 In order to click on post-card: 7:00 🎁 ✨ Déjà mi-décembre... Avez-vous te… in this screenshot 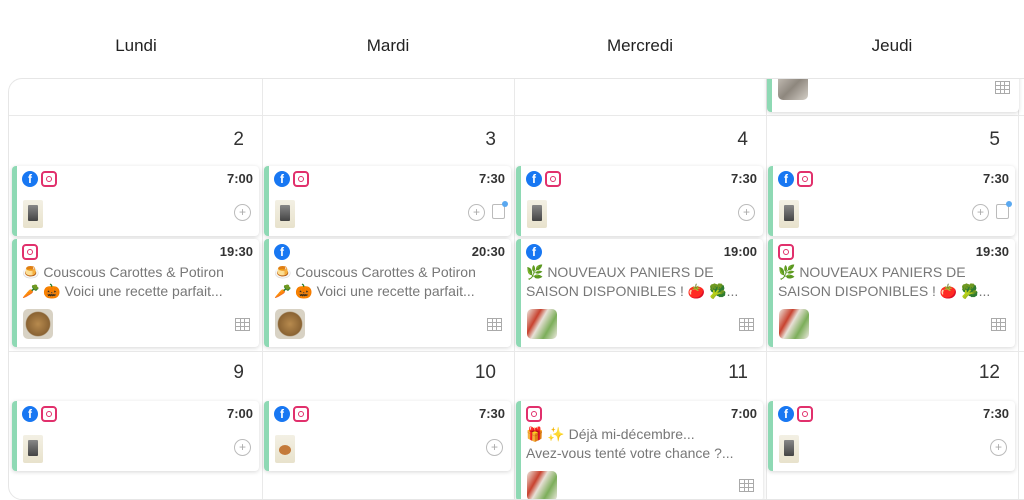, I will do `click(639, 450)`.